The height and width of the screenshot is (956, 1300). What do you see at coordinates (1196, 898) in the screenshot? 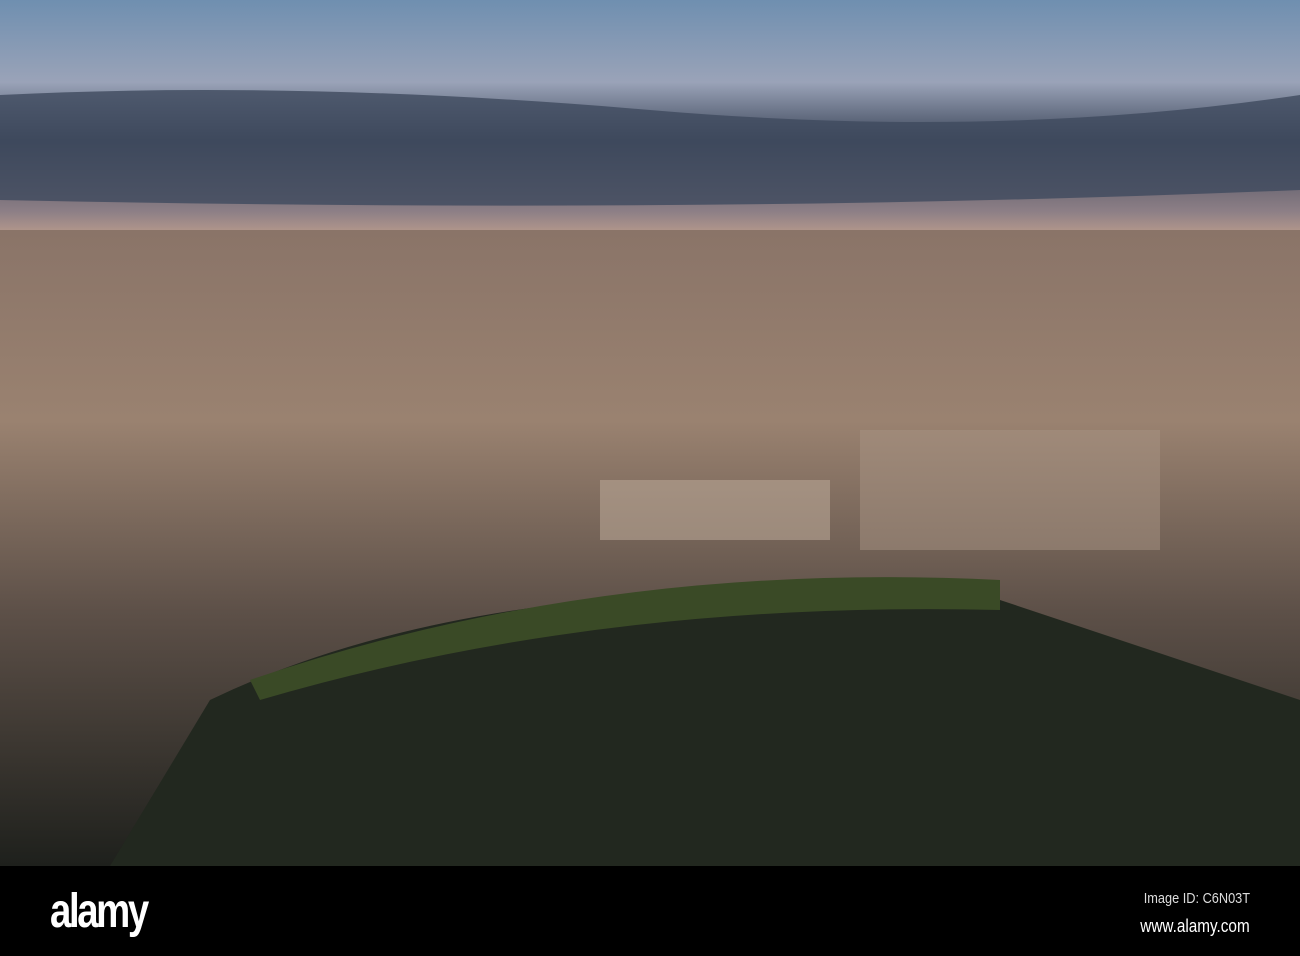
I see `image-id: Image ID: C6N03T` at bounding box center [1196, 898].